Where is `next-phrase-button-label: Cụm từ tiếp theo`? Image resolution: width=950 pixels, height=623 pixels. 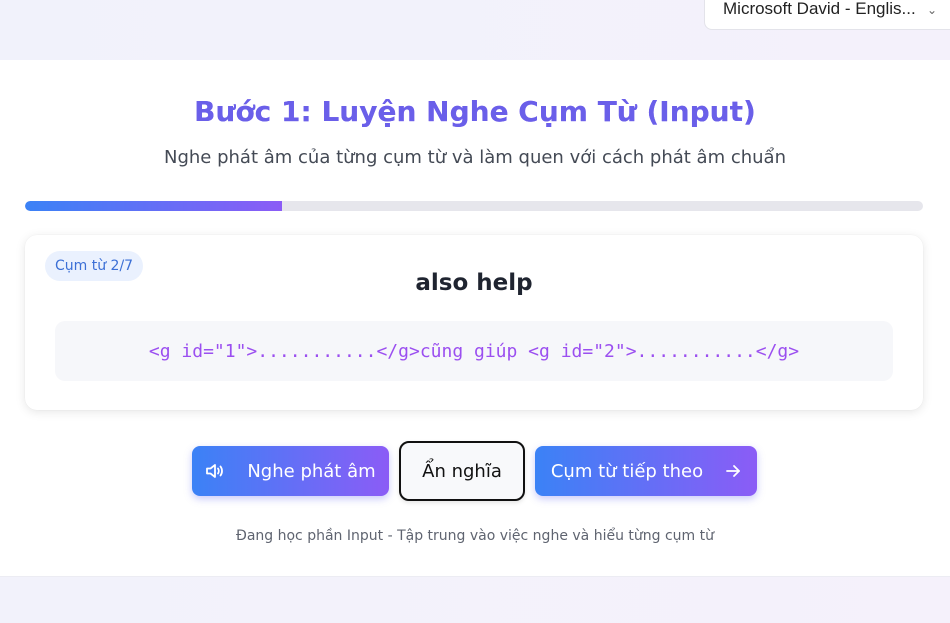
next-phrase-button-label: Cụm từ tiếp theo is located at coordinates (627, 471).